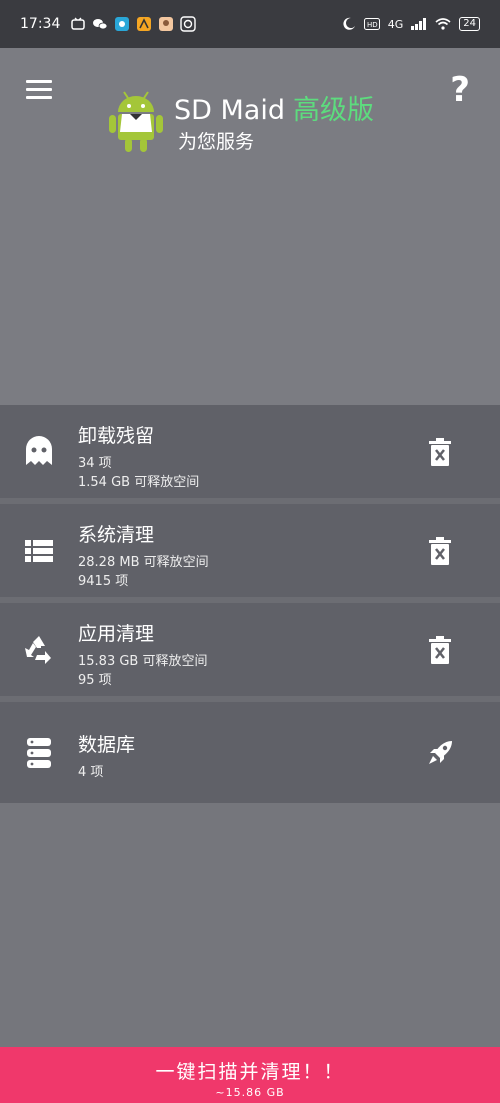 Image resolution: width=500 pixels, height=1103 pixels. What do you see at coordinates (139, 482) in the screenshot?
I see `item-size: 1.54 GB 可释放空间` at bounding box center [139, 482].